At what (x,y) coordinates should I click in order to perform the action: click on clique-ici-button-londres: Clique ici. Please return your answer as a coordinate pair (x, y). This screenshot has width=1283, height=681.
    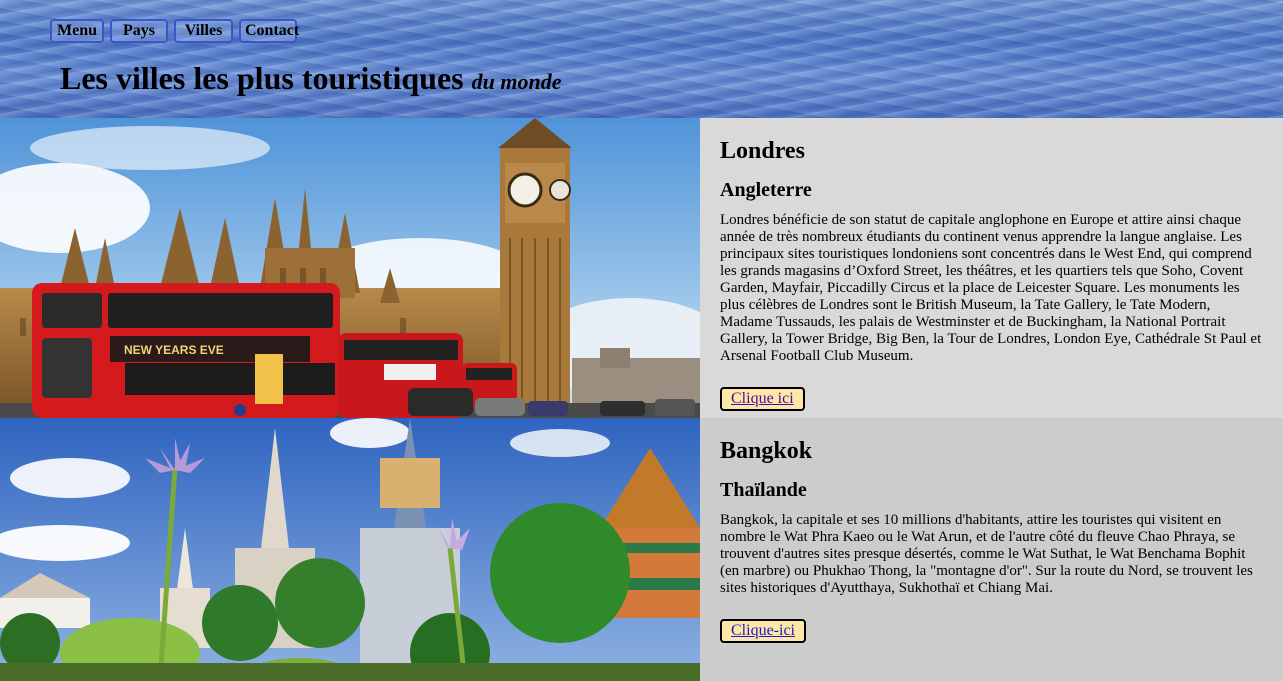
    Looking at the image, I should click on (762, 399).